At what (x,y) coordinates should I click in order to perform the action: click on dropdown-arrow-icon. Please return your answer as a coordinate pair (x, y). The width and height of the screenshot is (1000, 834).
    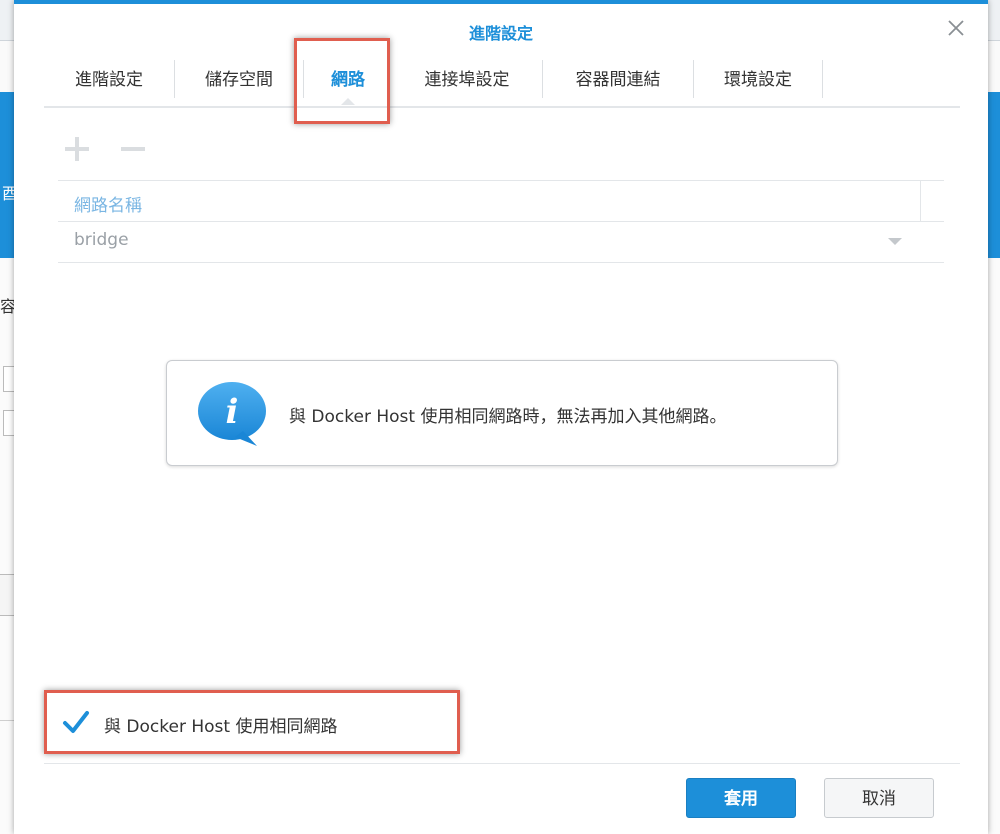
    Looking at the image, I should click on (895, 241).